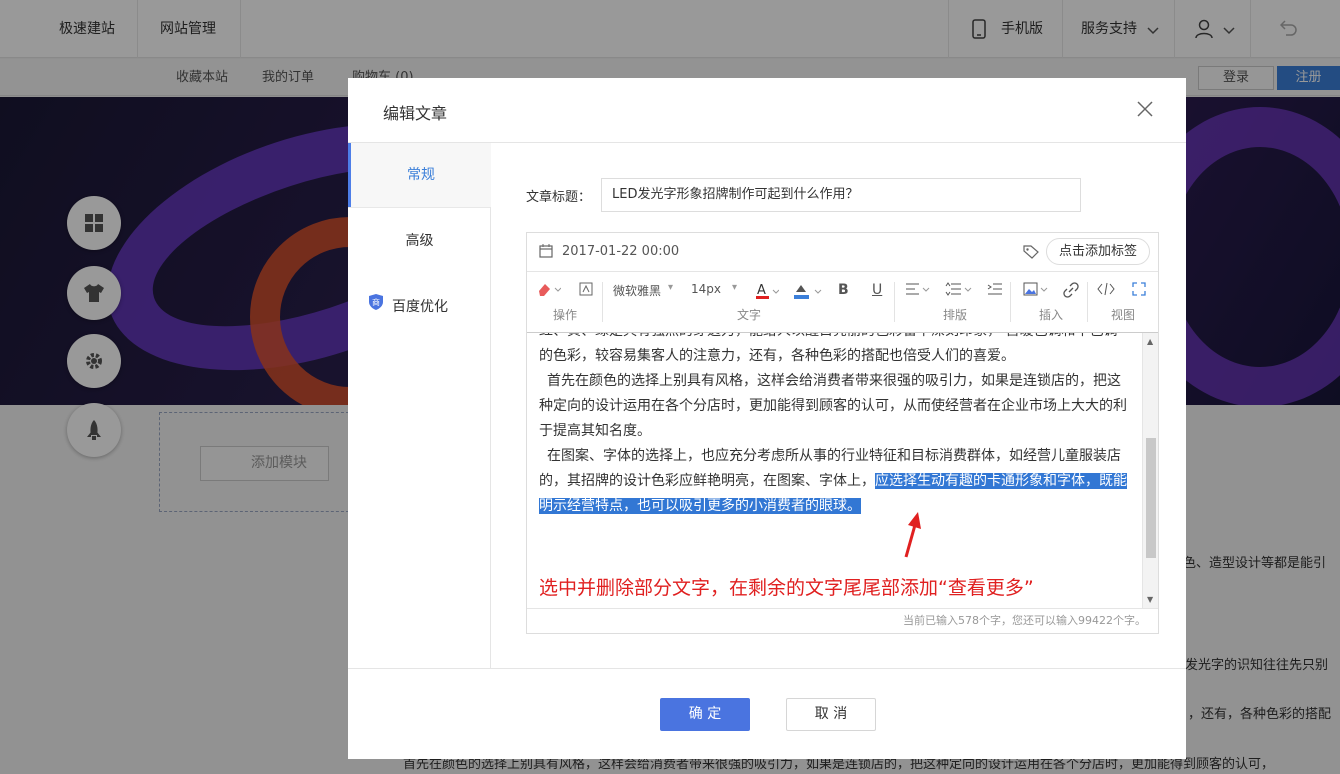 This screenshot has height=774, width=1340. Describe the element at coordinates (842, 302) in the screenshot. I see `editor-toolbar: 操作 微软雅黑 ▾ 14px ▾ A B U 文字 排版 插入 视图` at that location.